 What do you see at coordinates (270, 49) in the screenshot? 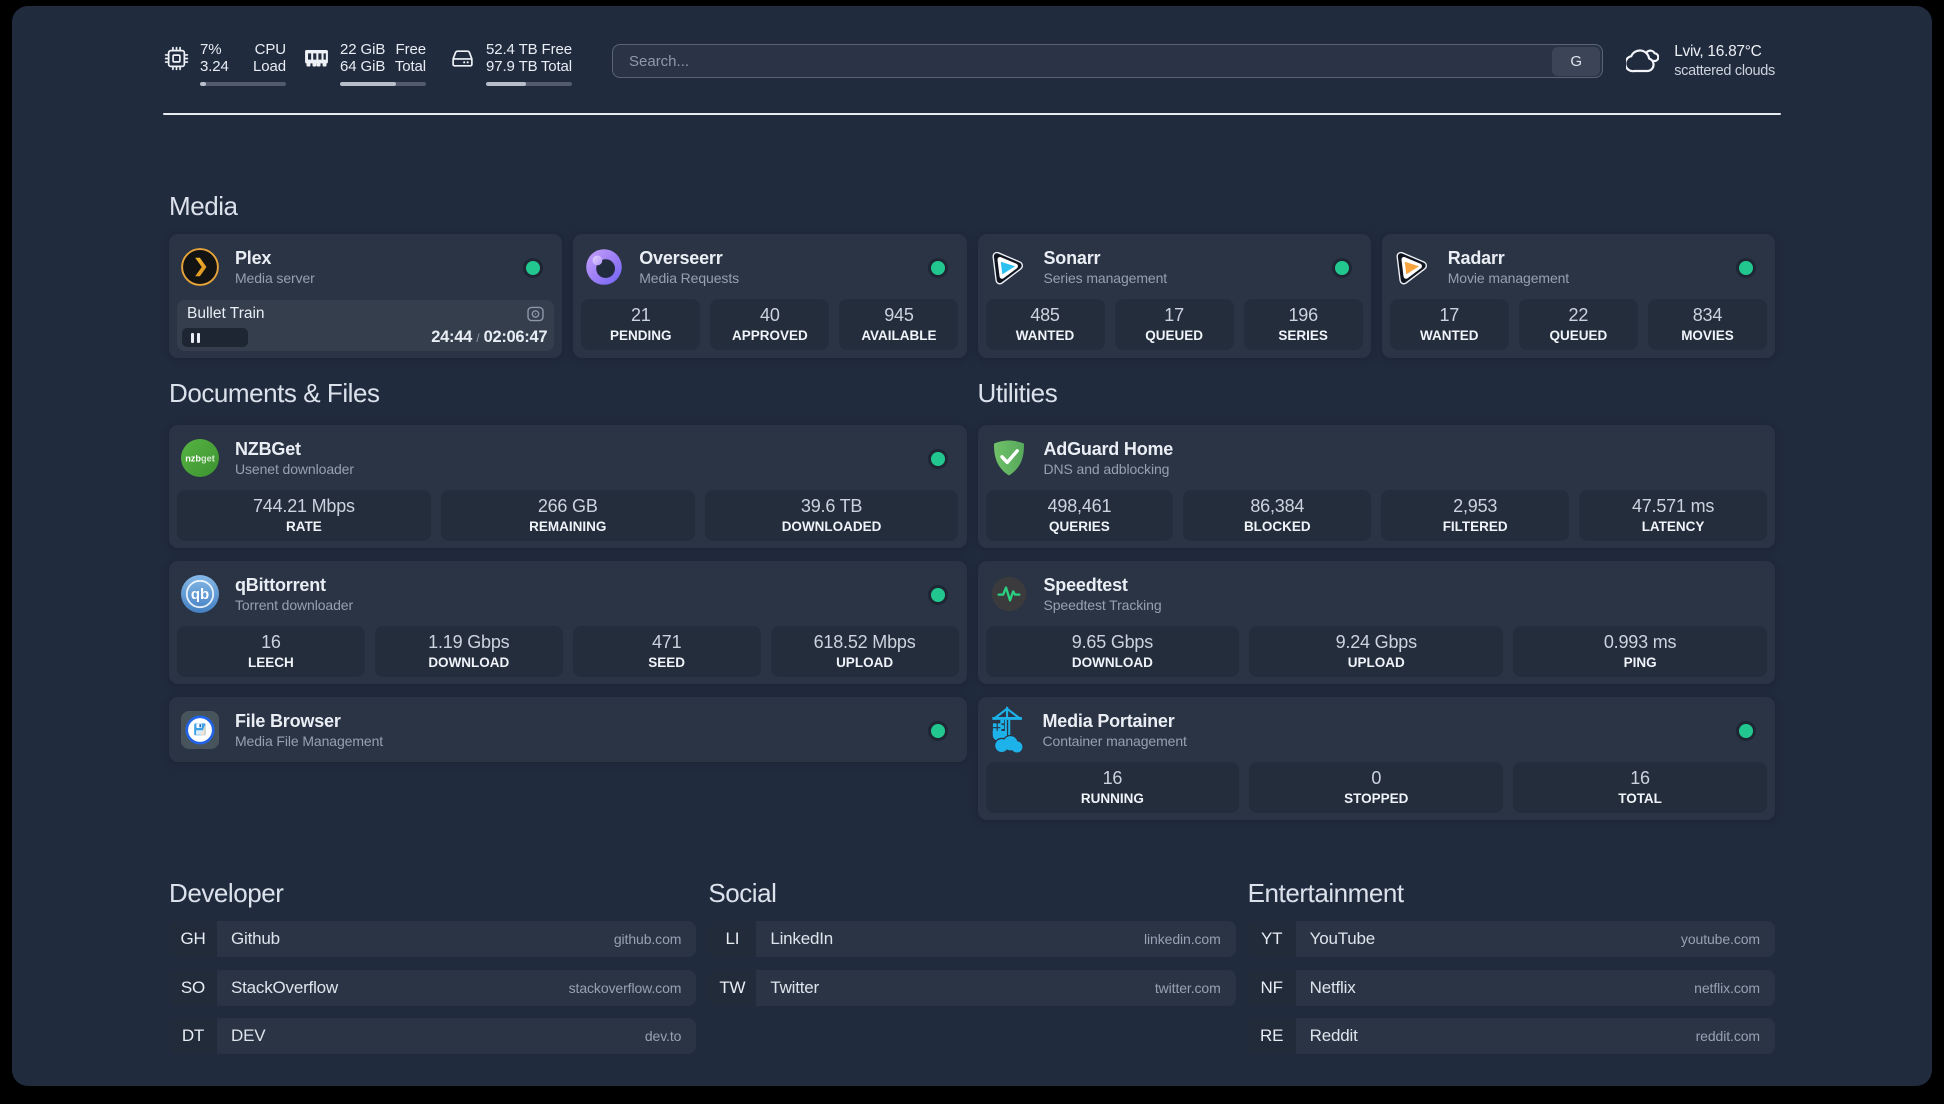
I see `cpu-usage-label: CPU` at bounding box center [270, 49].